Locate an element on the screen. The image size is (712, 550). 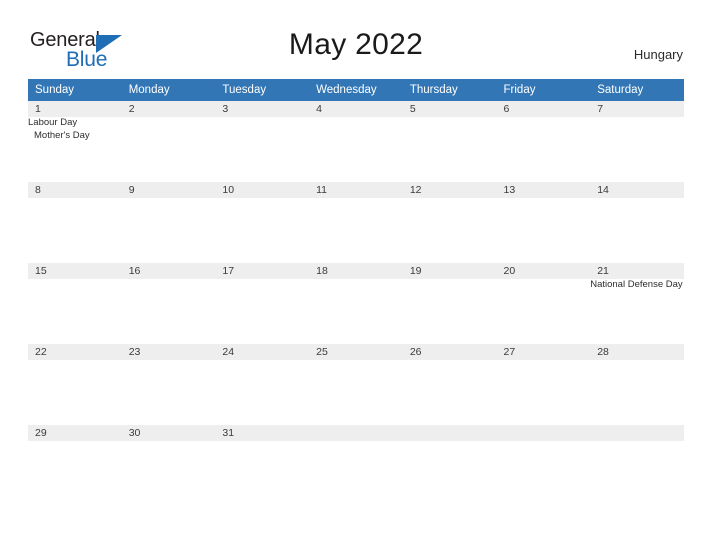
date-cell: 25 is located at coordinates (356, 352).